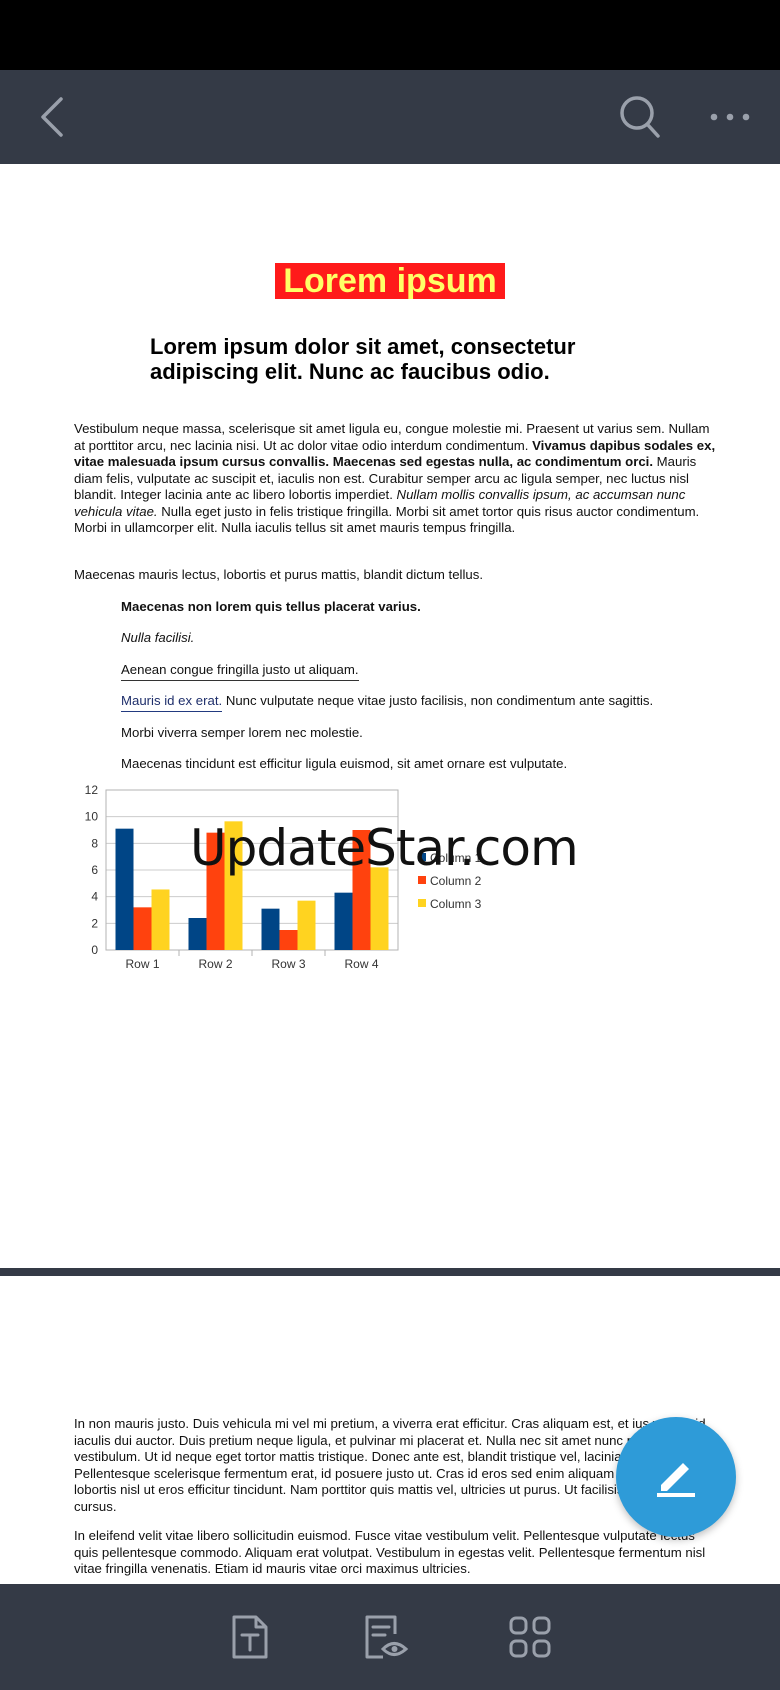 Image resolution: width=780 pixels, height=1690 pixels. What do you see at coordinates (361, 964) in the screenshot?
I see `x-tick-label: Row 4` at bounding box center [361, 964].